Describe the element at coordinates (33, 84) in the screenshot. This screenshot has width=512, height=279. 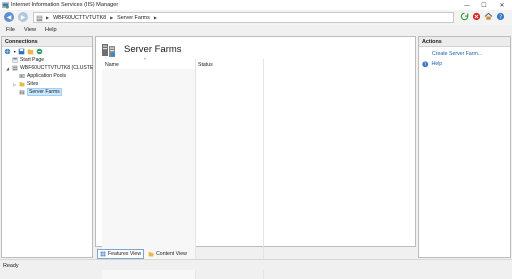
I see `tree-item-label: Sites` at that location.